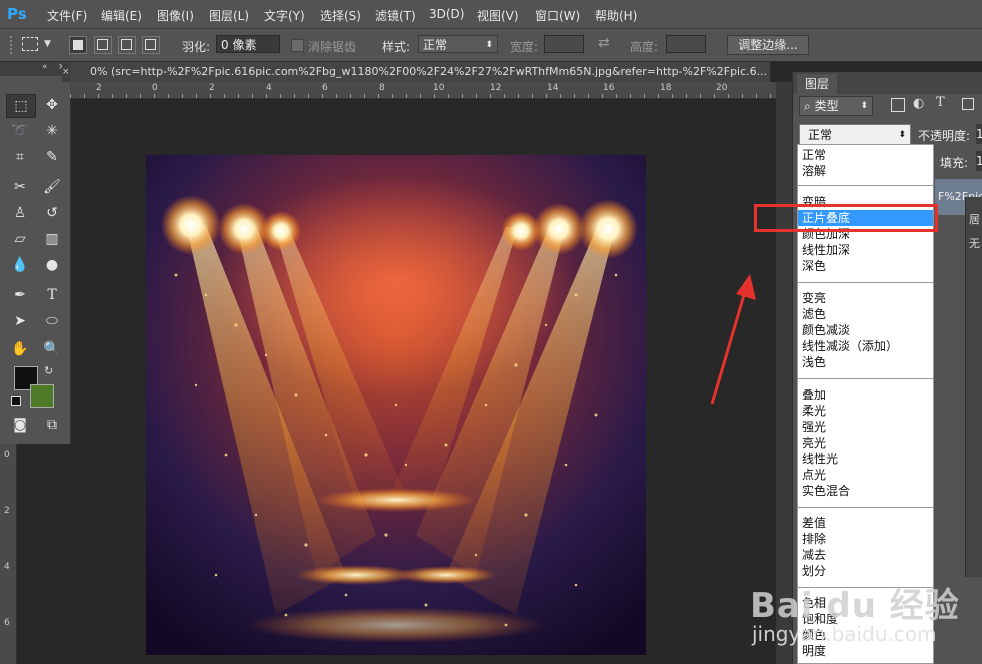 Image resolution: width=982 pixels, height=664 pixels. What do you see at coordinates (814, 266) in the screenshot?
I see `blend-option-darker-color: 深色` at bounding box center [814, 266].